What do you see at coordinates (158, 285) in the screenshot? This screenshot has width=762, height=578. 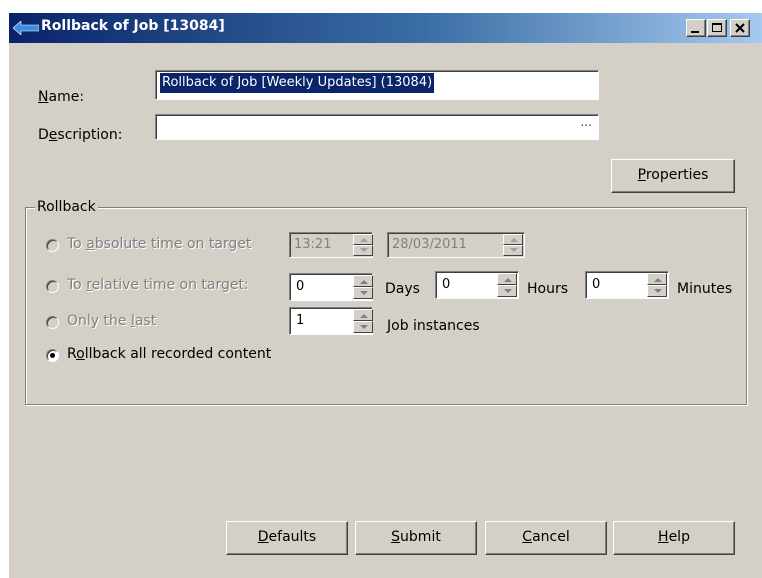 I see `relative-time-label: To relative time on target:` at bounding box center [158, 285].